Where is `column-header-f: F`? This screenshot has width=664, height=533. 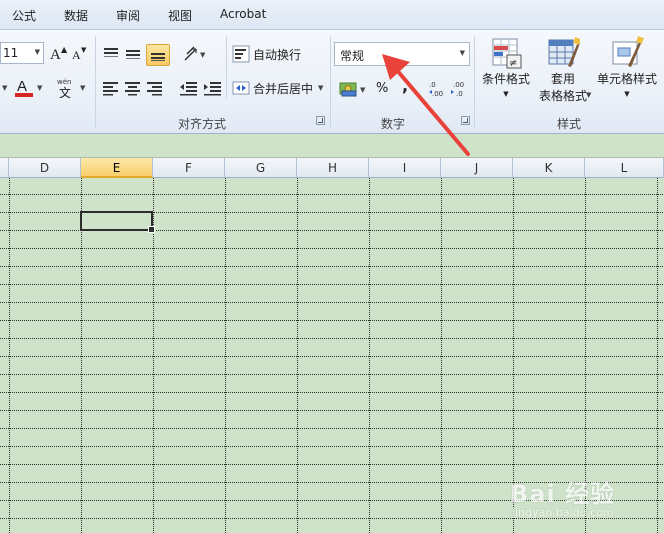 column-header-f: F is located at coordinates (189, 168).